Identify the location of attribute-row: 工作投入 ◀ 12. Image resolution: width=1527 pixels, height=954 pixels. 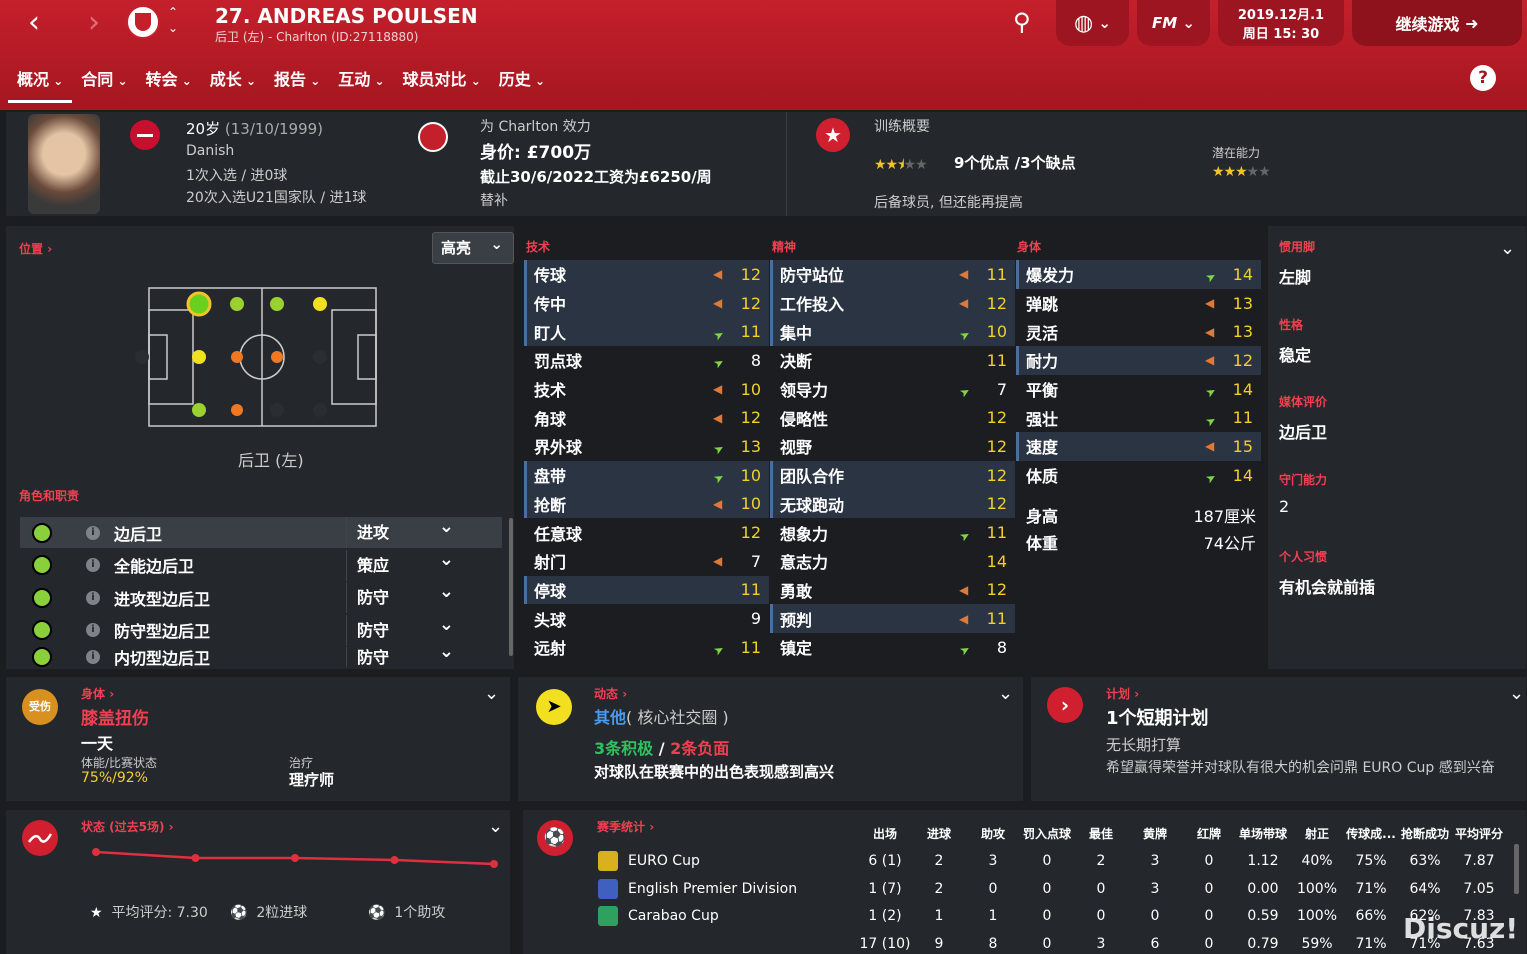
(892, 303).